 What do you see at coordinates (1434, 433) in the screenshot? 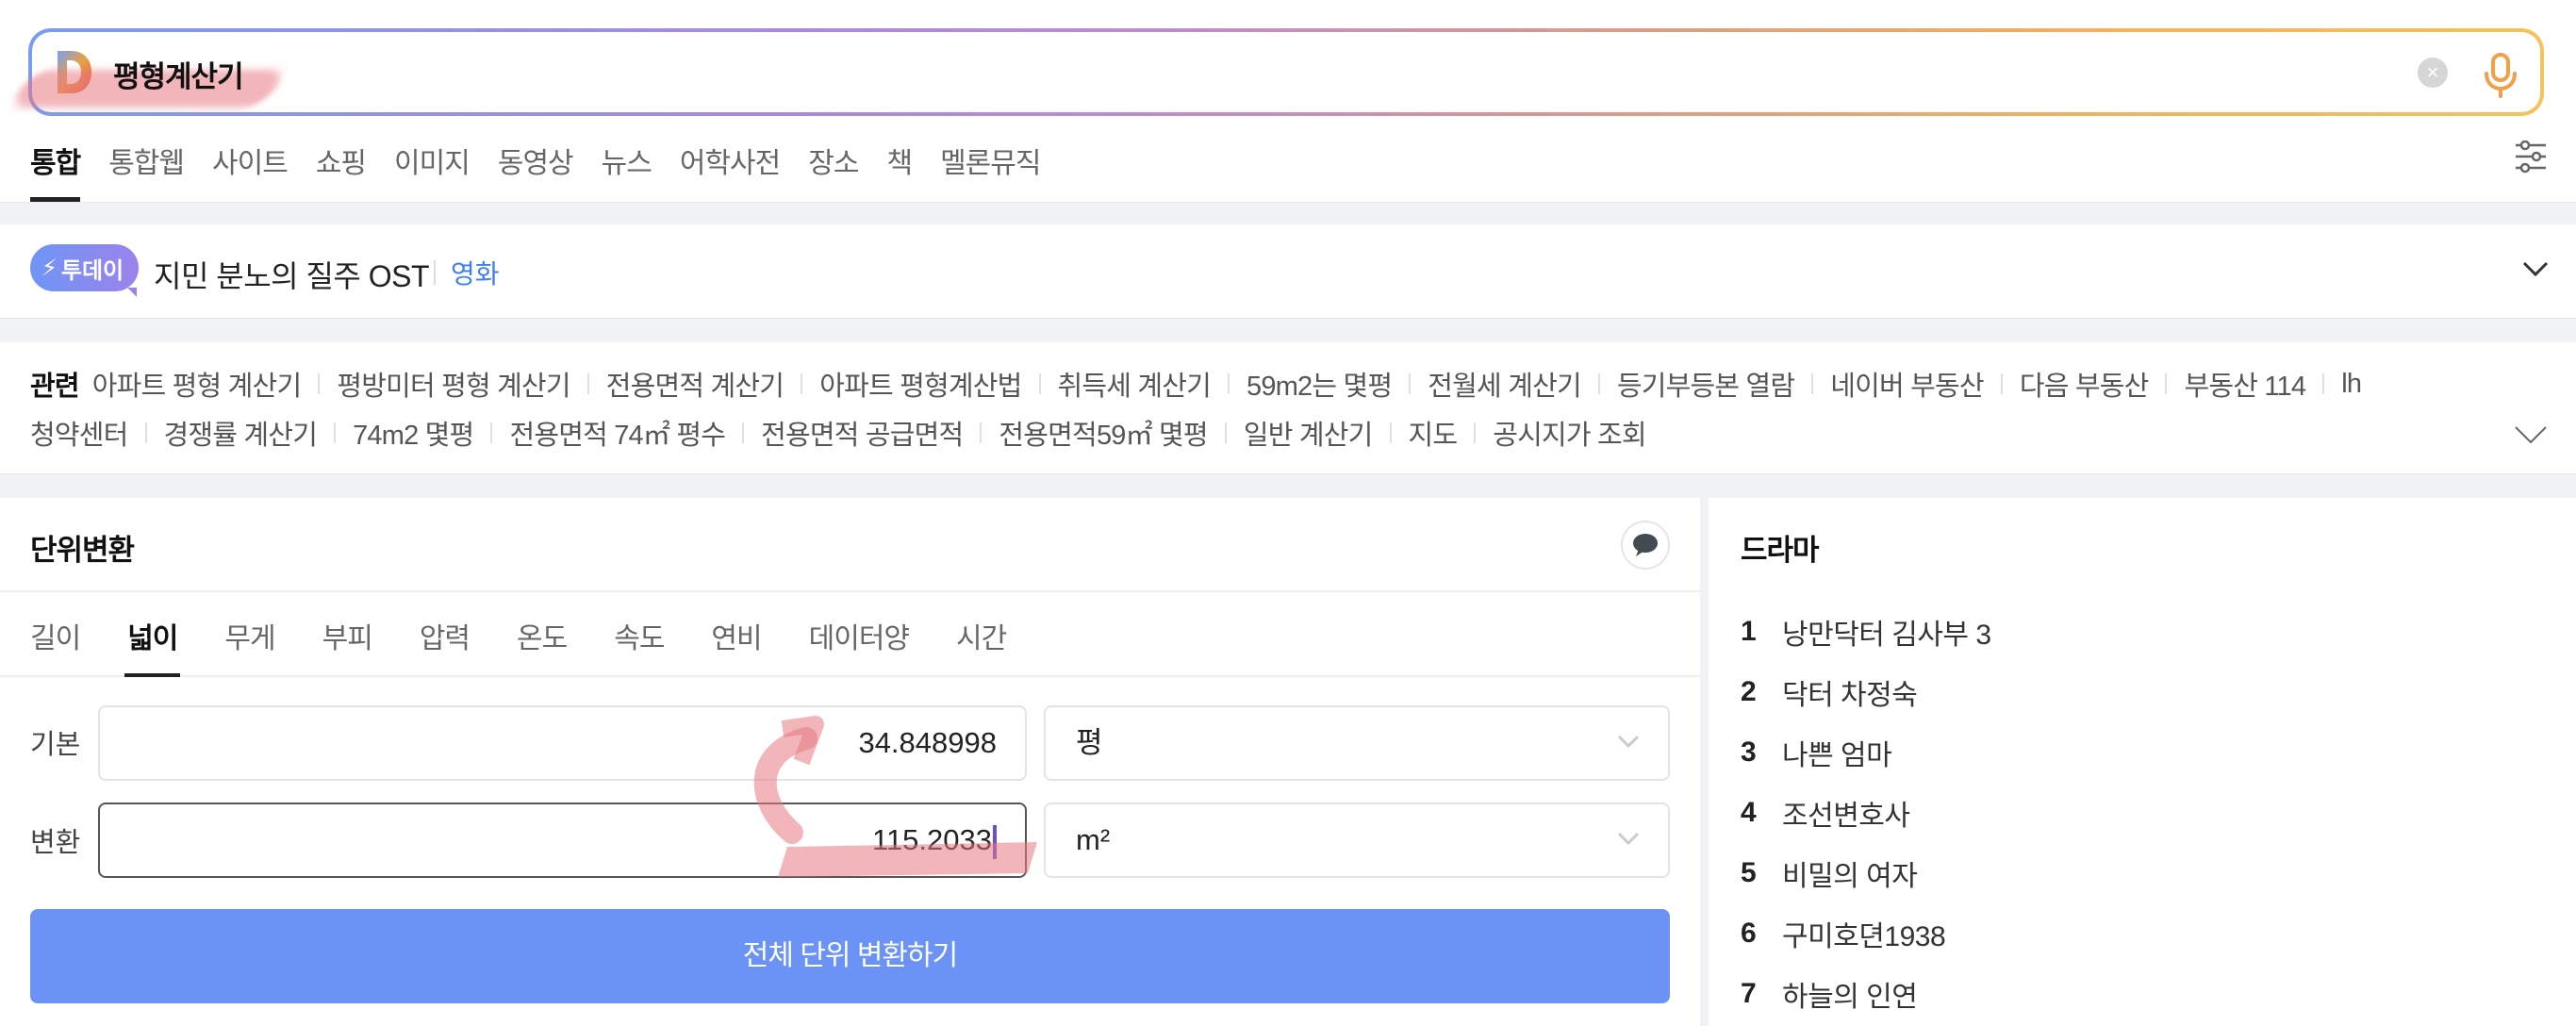
I see `related-search-link: 지도` at bounding box center [1434, 433].